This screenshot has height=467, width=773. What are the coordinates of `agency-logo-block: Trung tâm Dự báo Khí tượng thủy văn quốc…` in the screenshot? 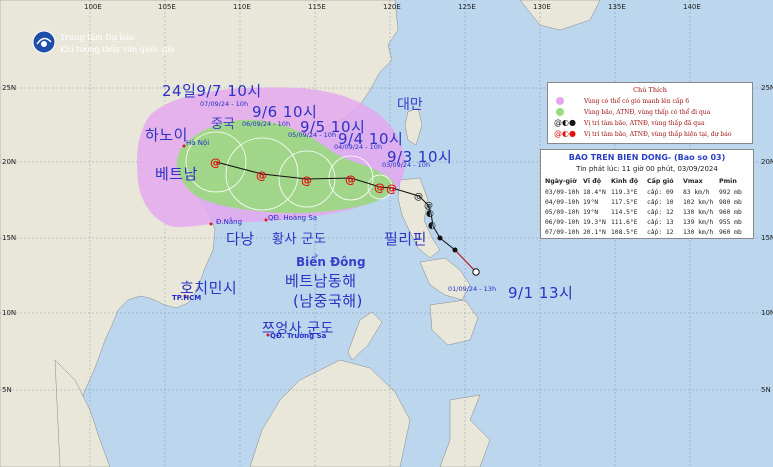 It's located at (115, 45).